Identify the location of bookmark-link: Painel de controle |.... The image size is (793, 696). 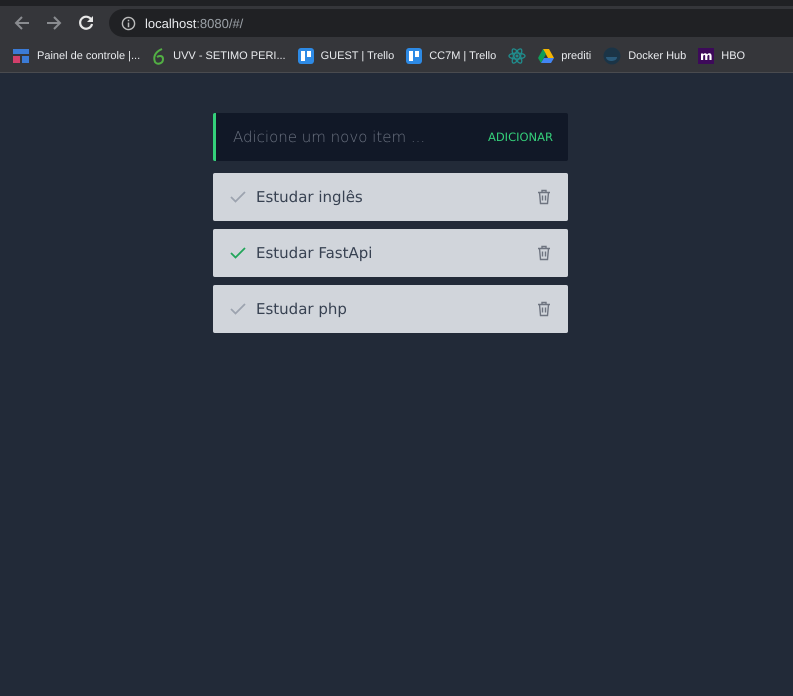
(88, 56).